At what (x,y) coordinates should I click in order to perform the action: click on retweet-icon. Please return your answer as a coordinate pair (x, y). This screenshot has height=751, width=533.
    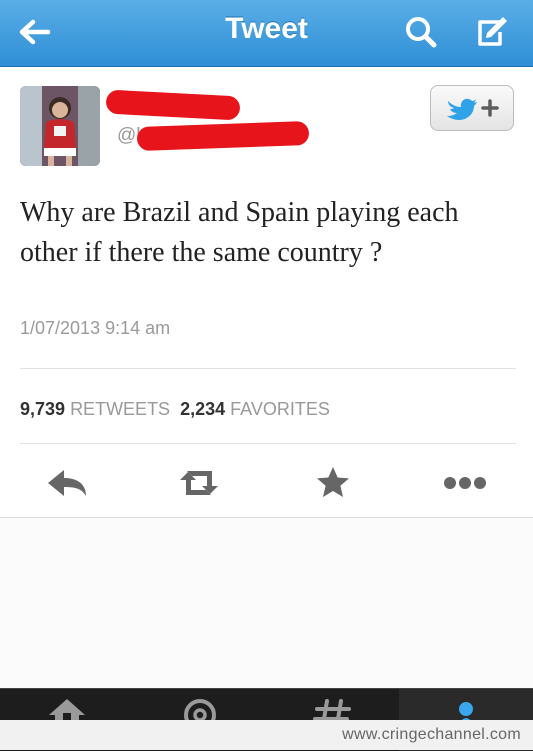
    Looking at the image, I should click on (199, 483).